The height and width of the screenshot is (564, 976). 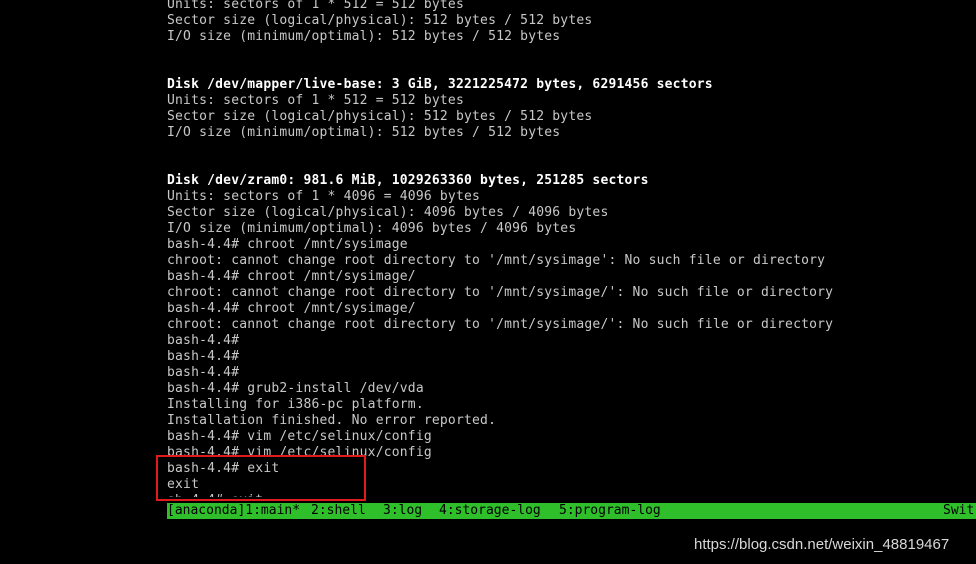 What do you see at coordinates (234, 510) in the screenshot?
I see `status-bar-window-tab: [anaconda]1:main*` at bounding box center [234, 510].